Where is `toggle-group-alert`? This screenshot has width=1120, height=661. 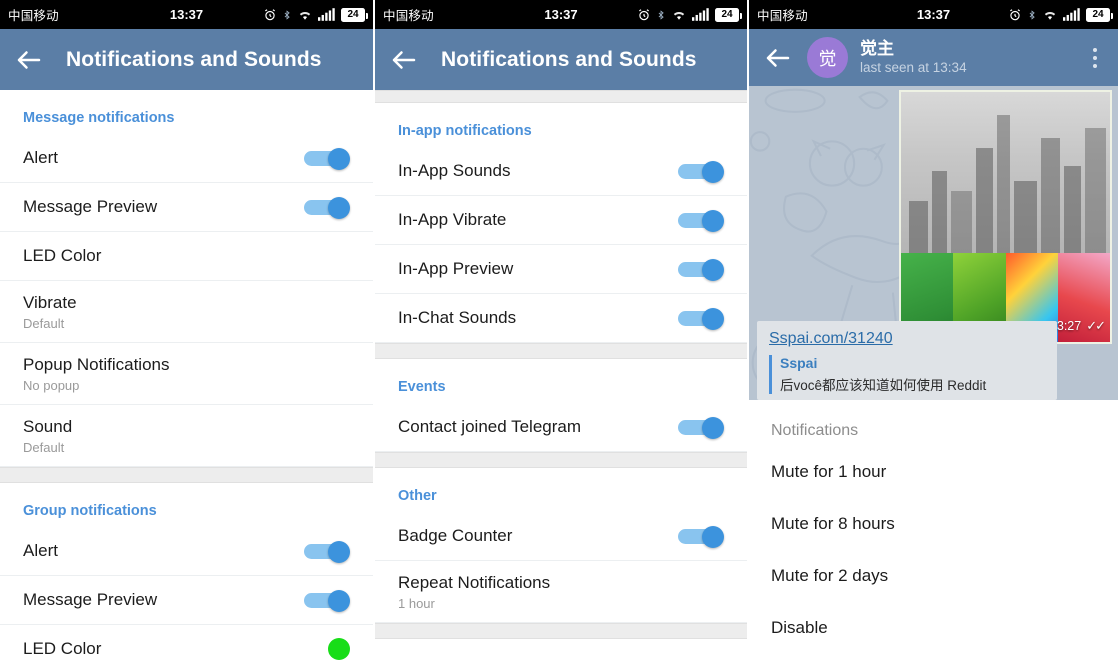 toggle-group-alert is located at coordinates (327, 551).